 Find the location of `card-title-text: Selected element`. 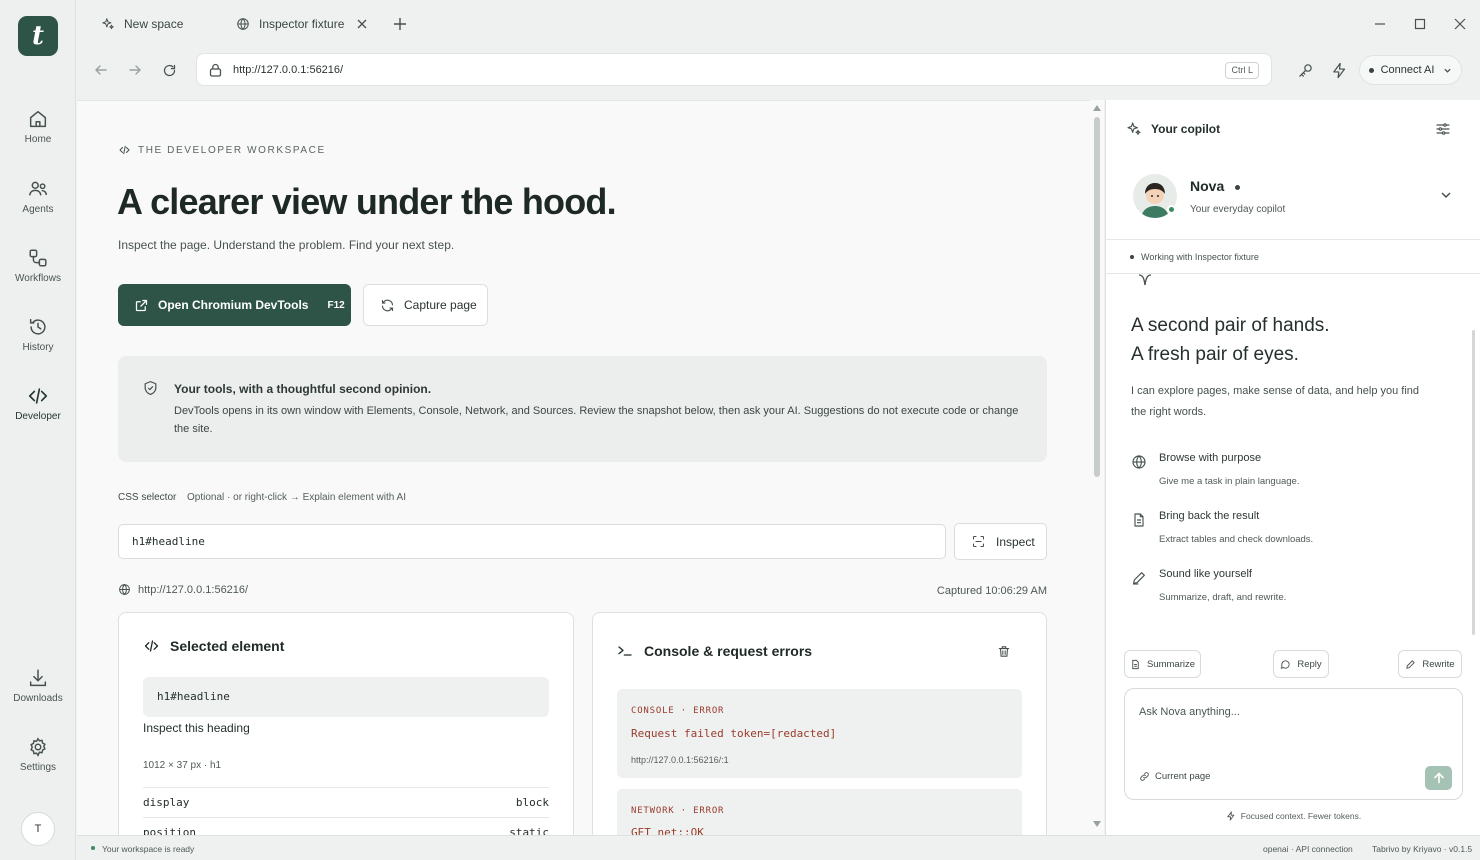

card-title-text: Selected element is located at coordinates (227, 646).